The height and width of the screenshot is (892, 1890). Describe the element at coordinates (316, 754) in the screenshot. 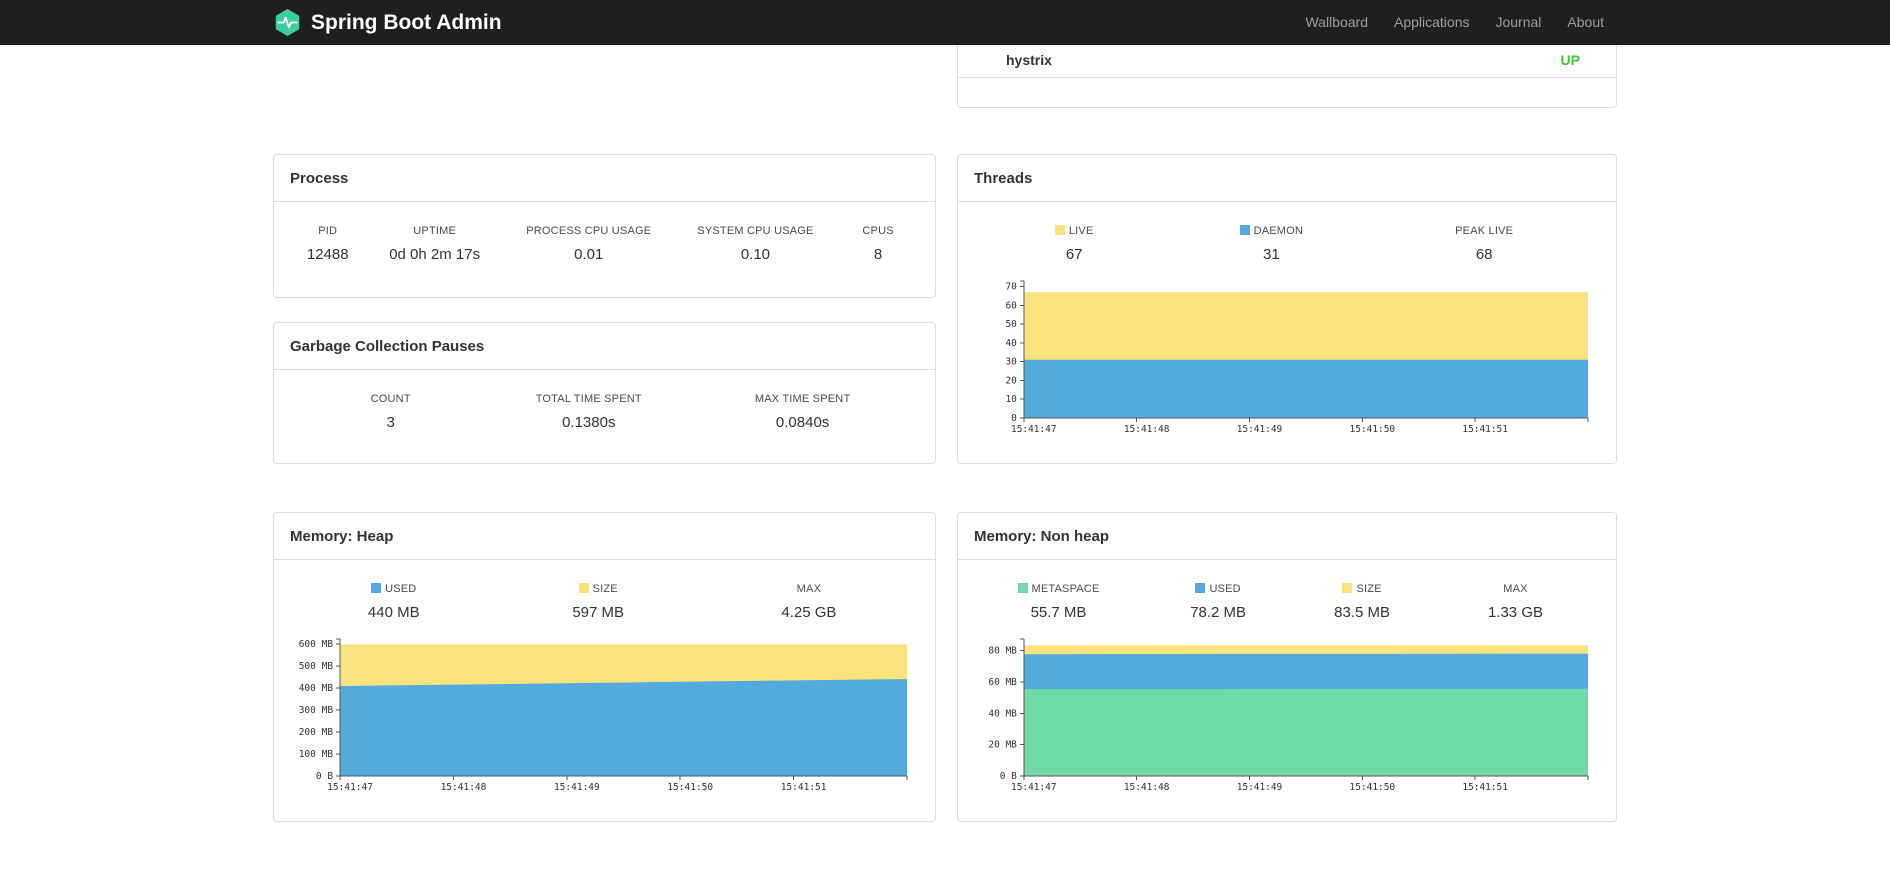

I see `svg-text: 100 MB` at that location.